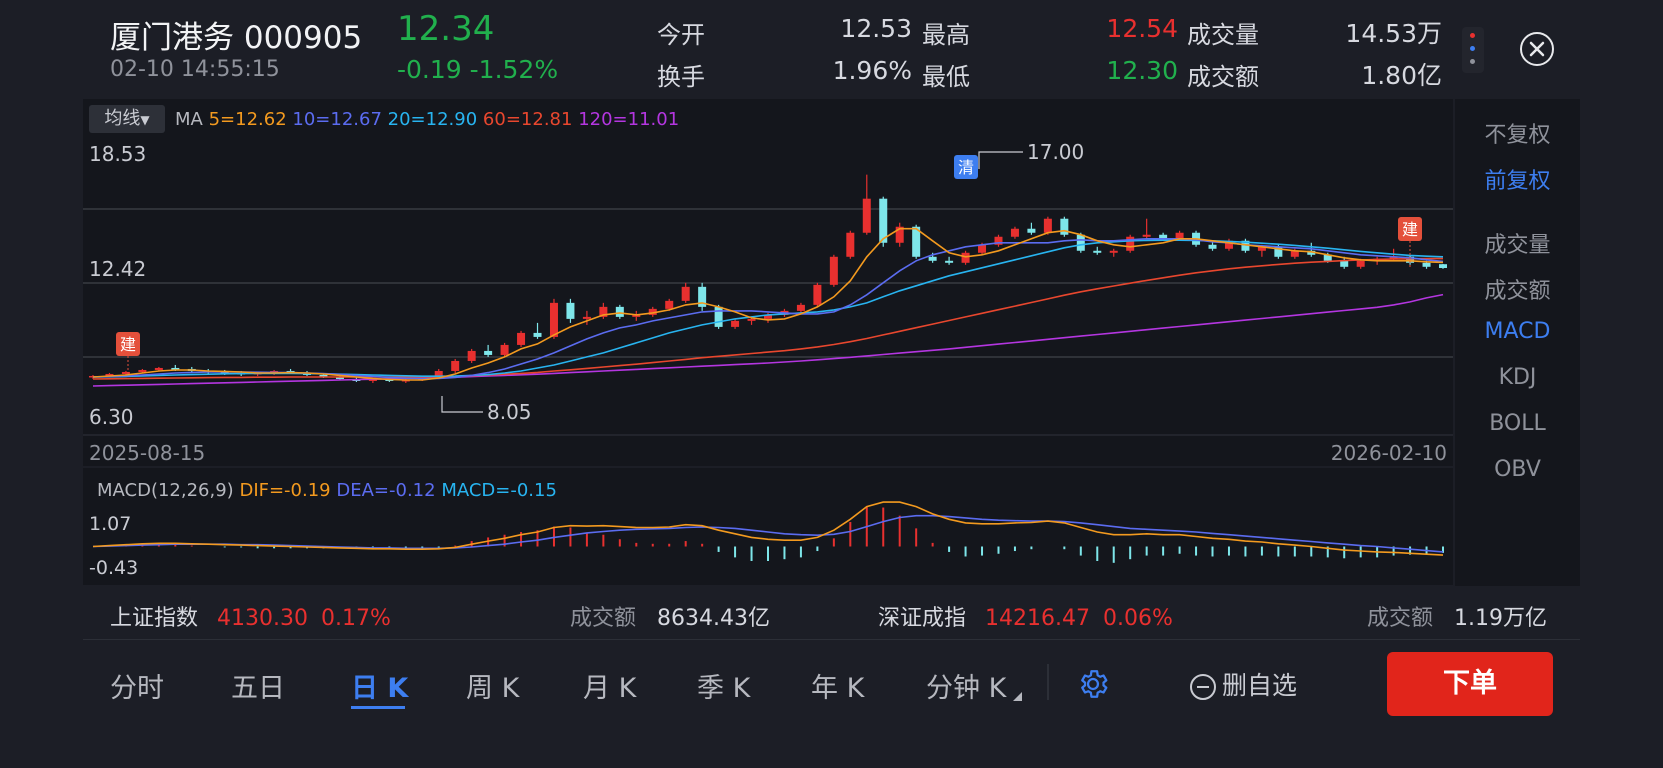 The image size is (1663, 768). I want to click on tab-daily-k: 日 K, so click(379, 685).